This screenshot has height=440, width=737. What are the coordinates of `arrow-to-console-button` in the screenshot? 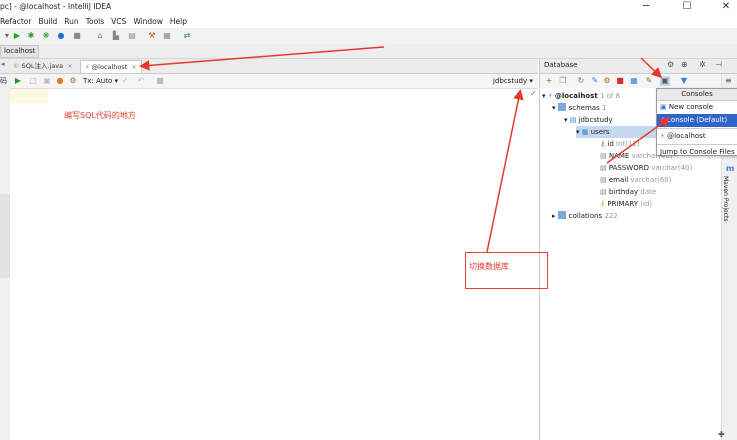 It's located at (651, 68).